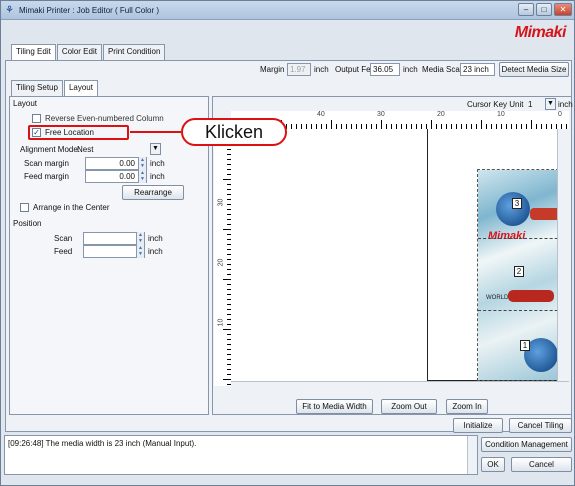  I want to click on media-scan-label: Media Scan, so click(443, 69).